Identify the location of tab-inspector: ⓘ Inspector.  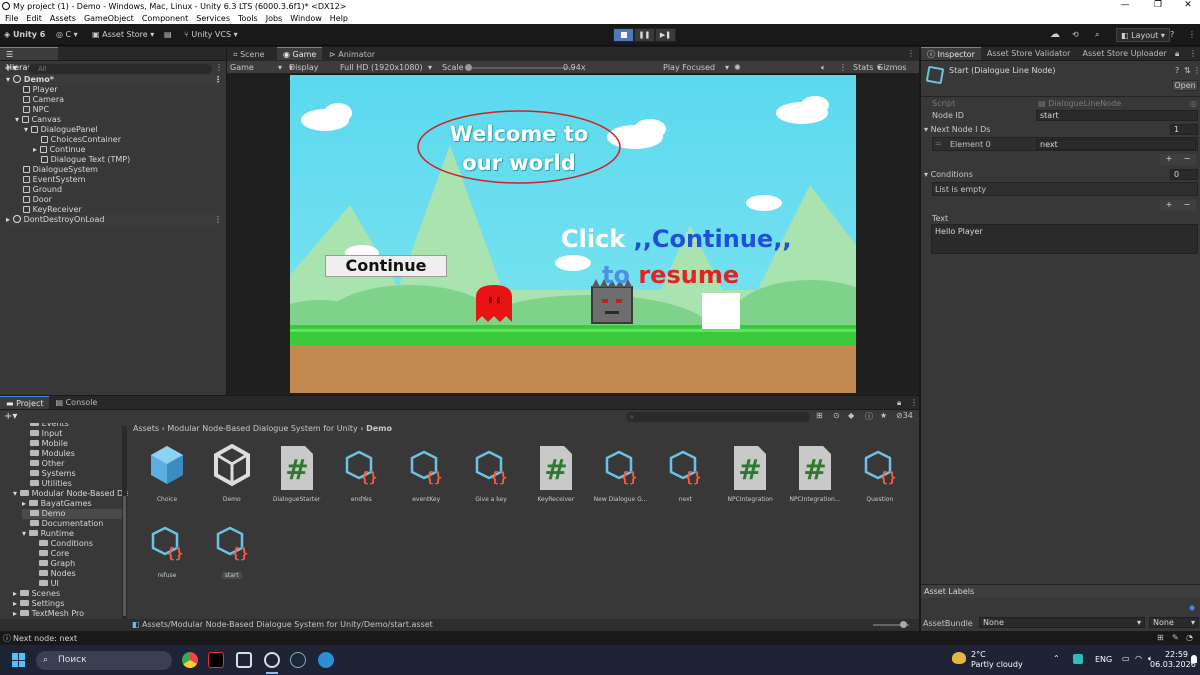
(951, 53).